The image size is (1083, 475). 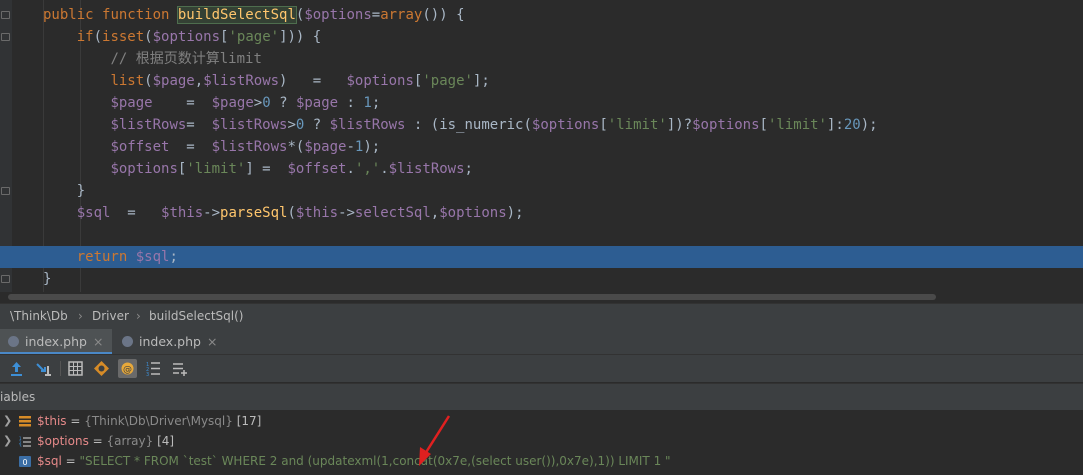 What do you see at coordinates (679, 125) in the screenshot?
I see `code-token: ])?` at bounding box center [679, 125].